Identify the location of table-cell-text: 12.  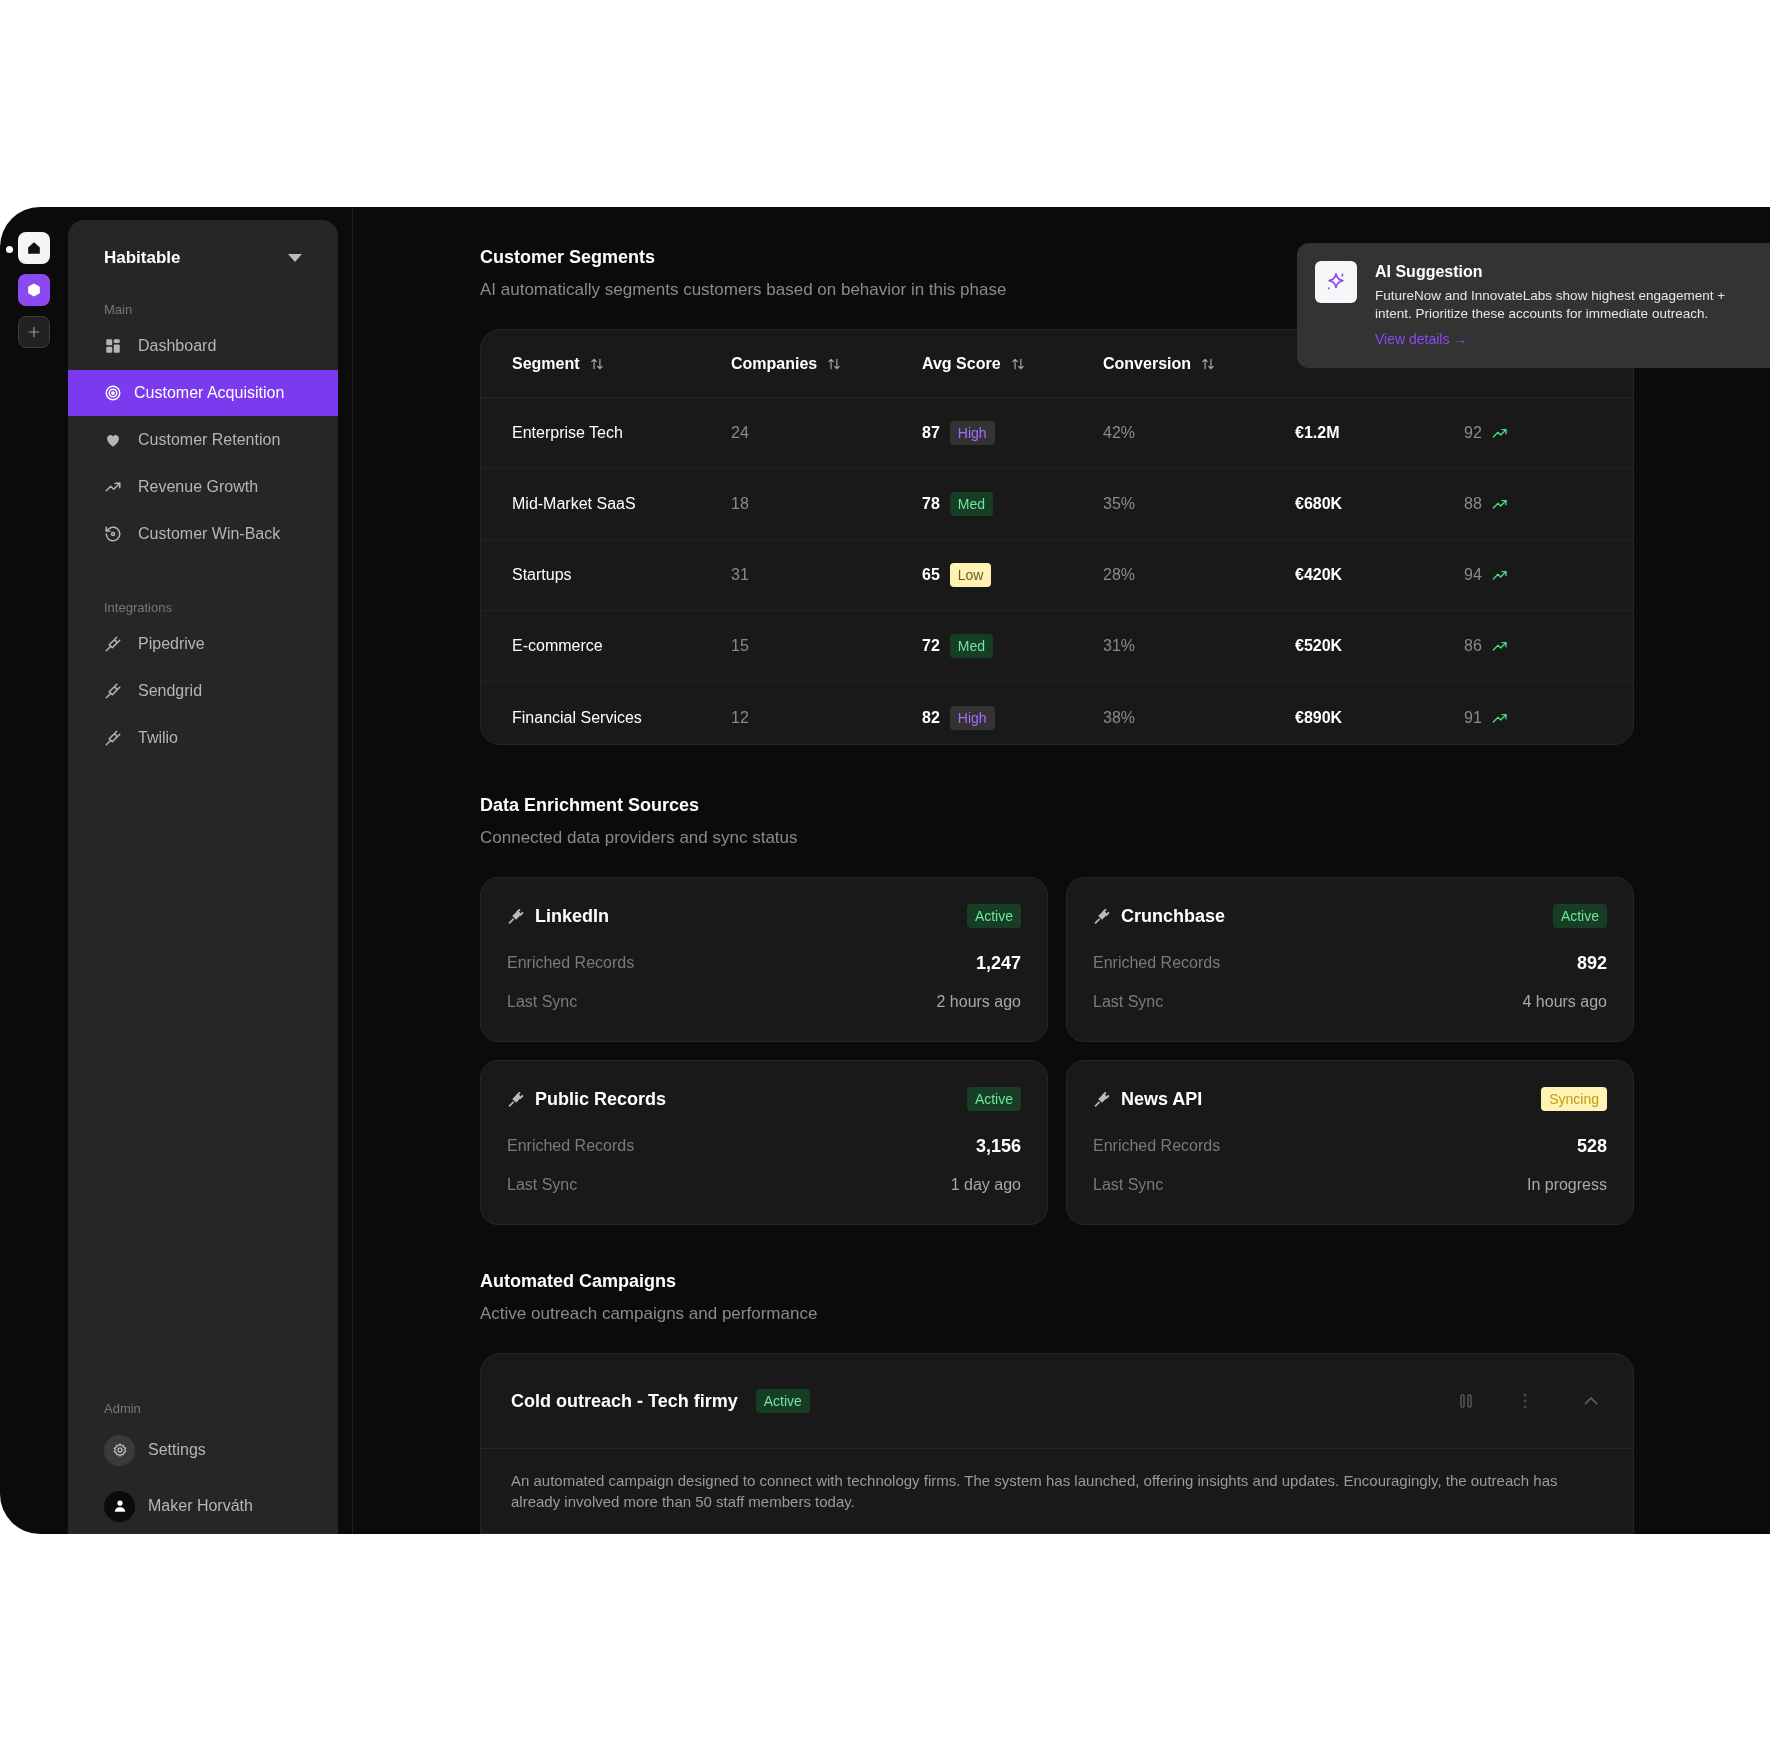
(740, 717).